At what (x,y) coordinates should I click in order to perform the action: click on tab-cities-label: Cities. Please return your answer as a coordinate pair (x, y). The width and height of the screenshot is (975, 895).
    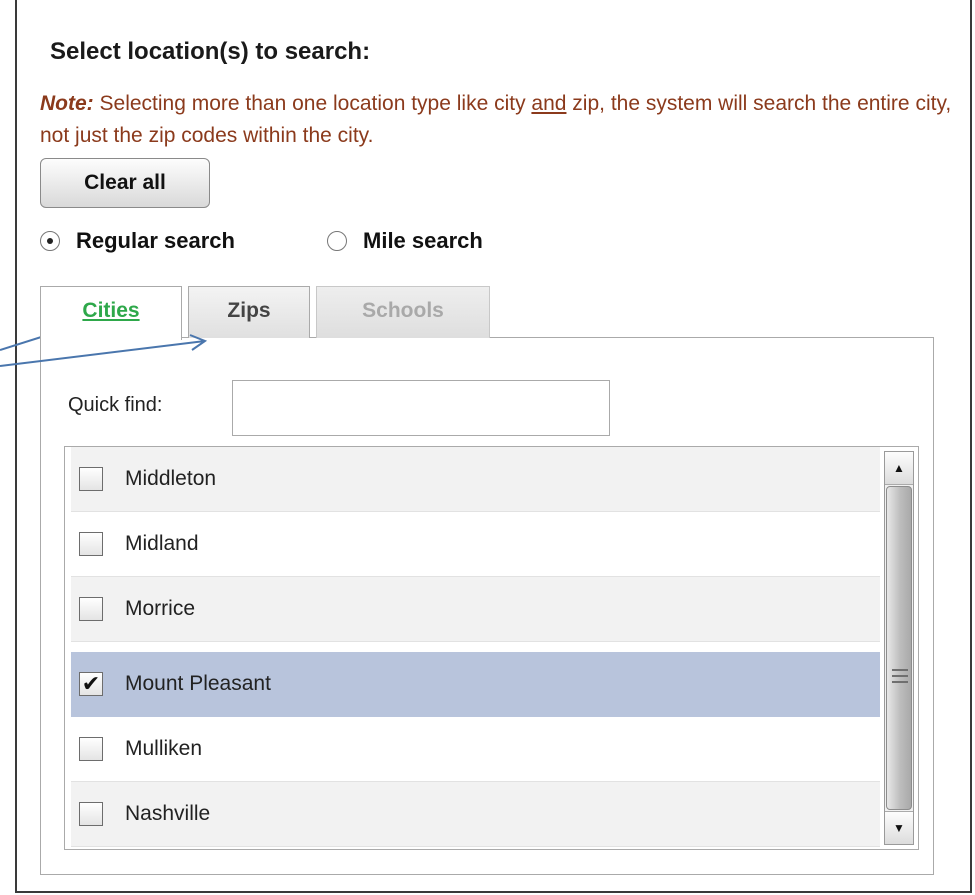
    Looking at the image, I should click on (111, 310).